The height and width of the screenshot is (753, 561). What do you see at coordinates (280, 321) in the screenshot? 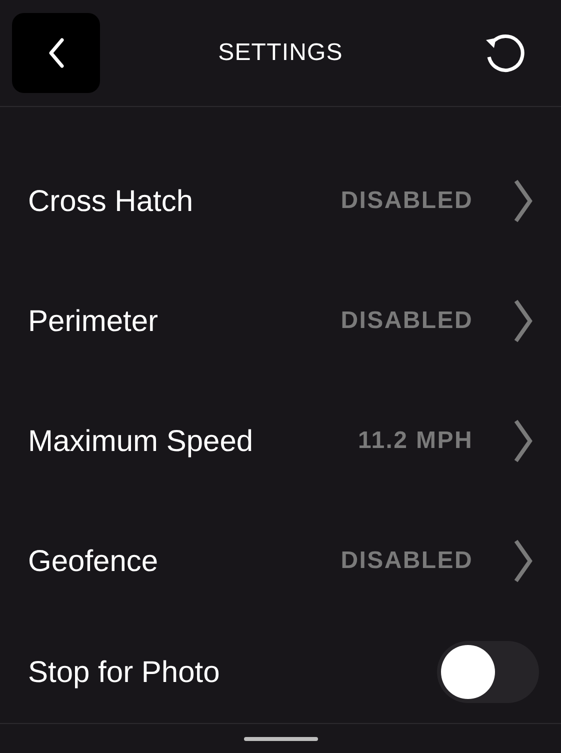
I see `setting-row: Perimeter DISABLED` at bounding box center [280, 321].